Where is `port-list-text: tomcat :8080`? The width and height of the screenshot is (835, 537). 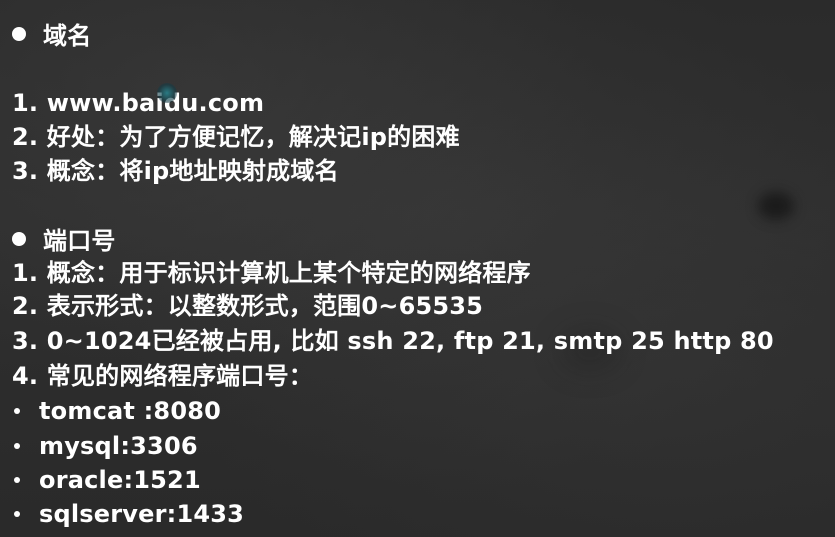
port-list-text: tomcat :8080 is located at coordinates (130, 411).